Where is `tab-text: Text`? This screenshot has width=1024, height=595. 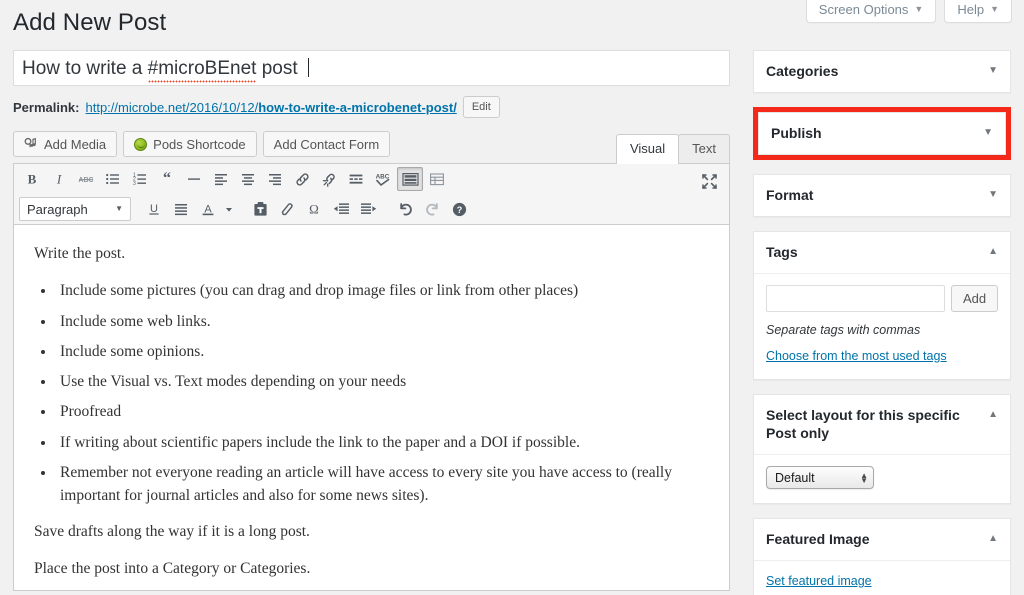
tab-text: Text is located at coordinates (704, 149).